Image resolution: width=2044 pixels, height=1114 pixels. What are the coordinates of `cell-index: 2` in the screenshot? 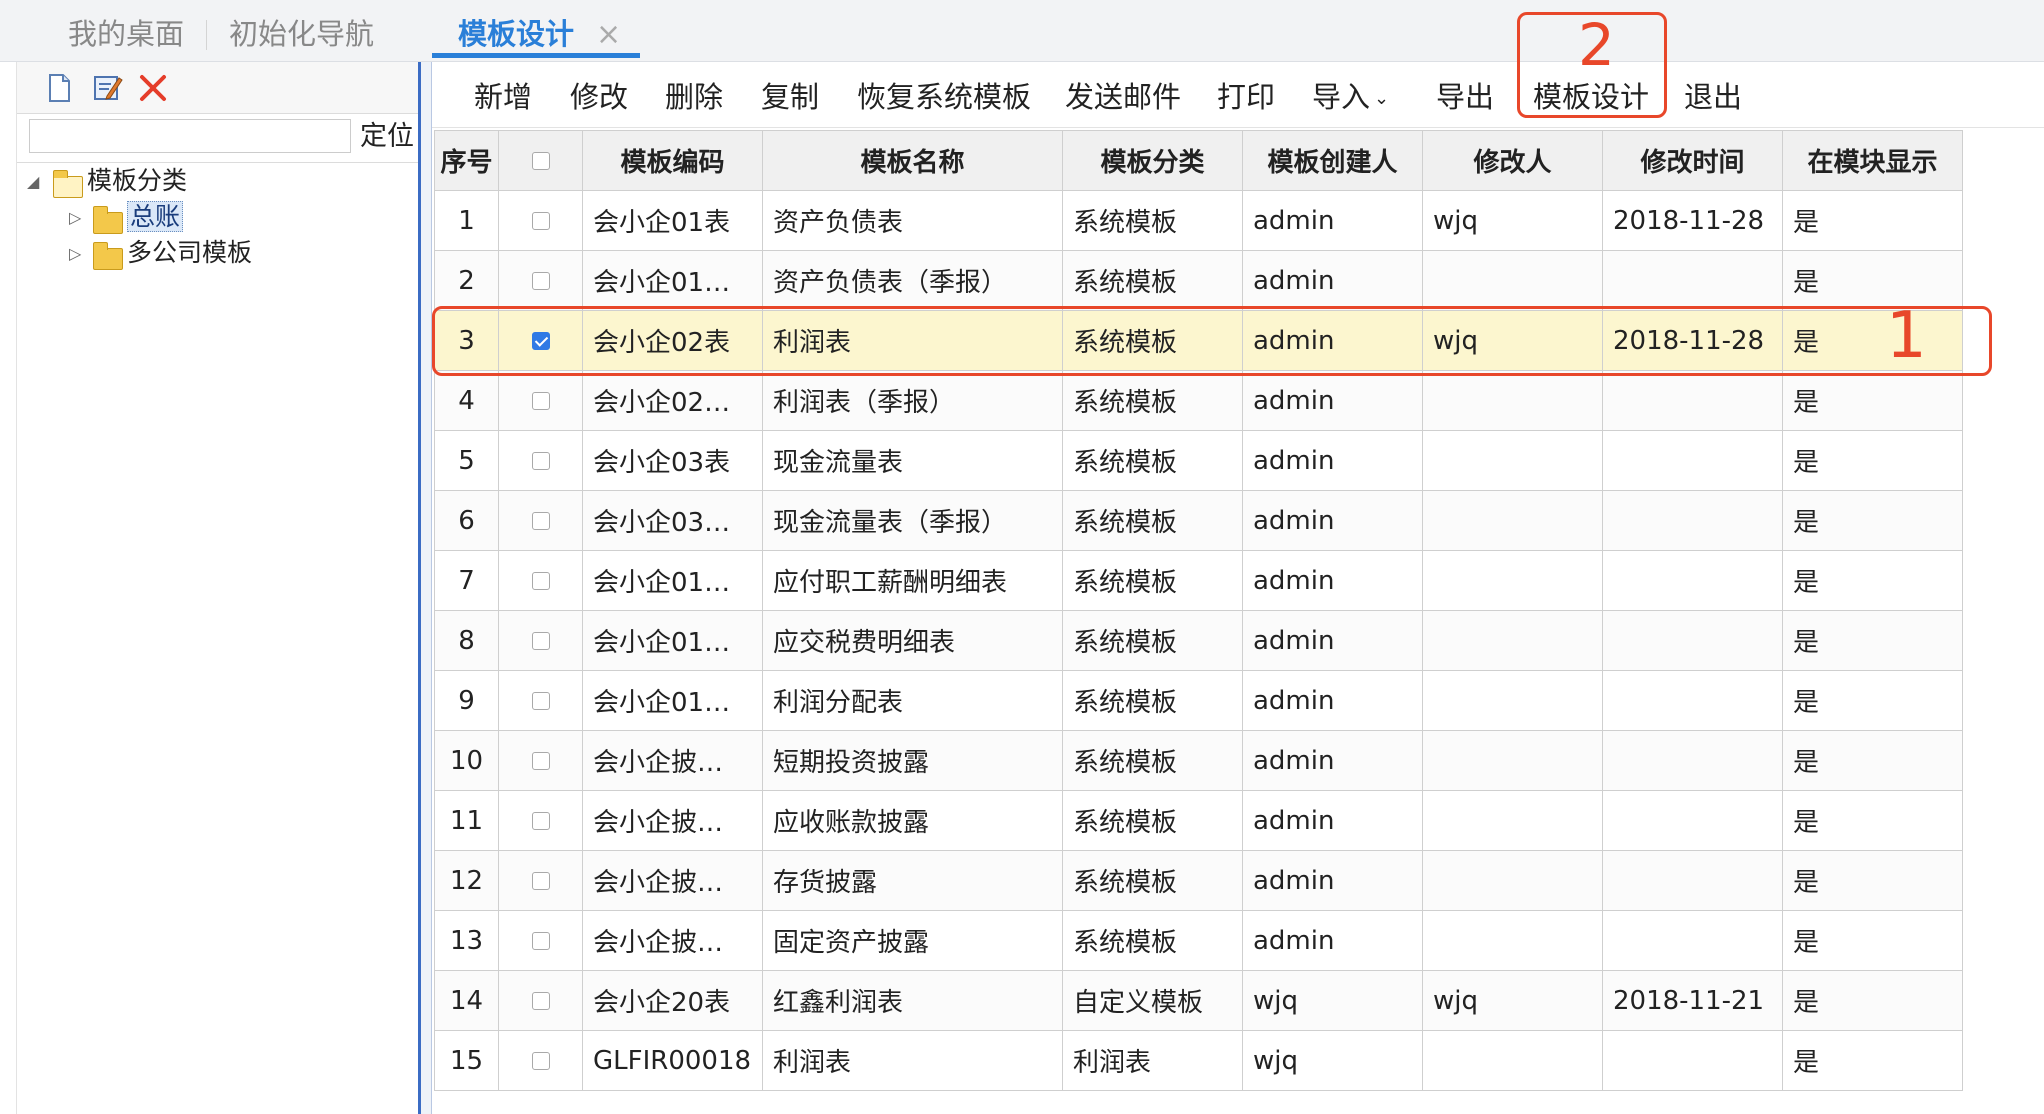 It's located at (466, 280).